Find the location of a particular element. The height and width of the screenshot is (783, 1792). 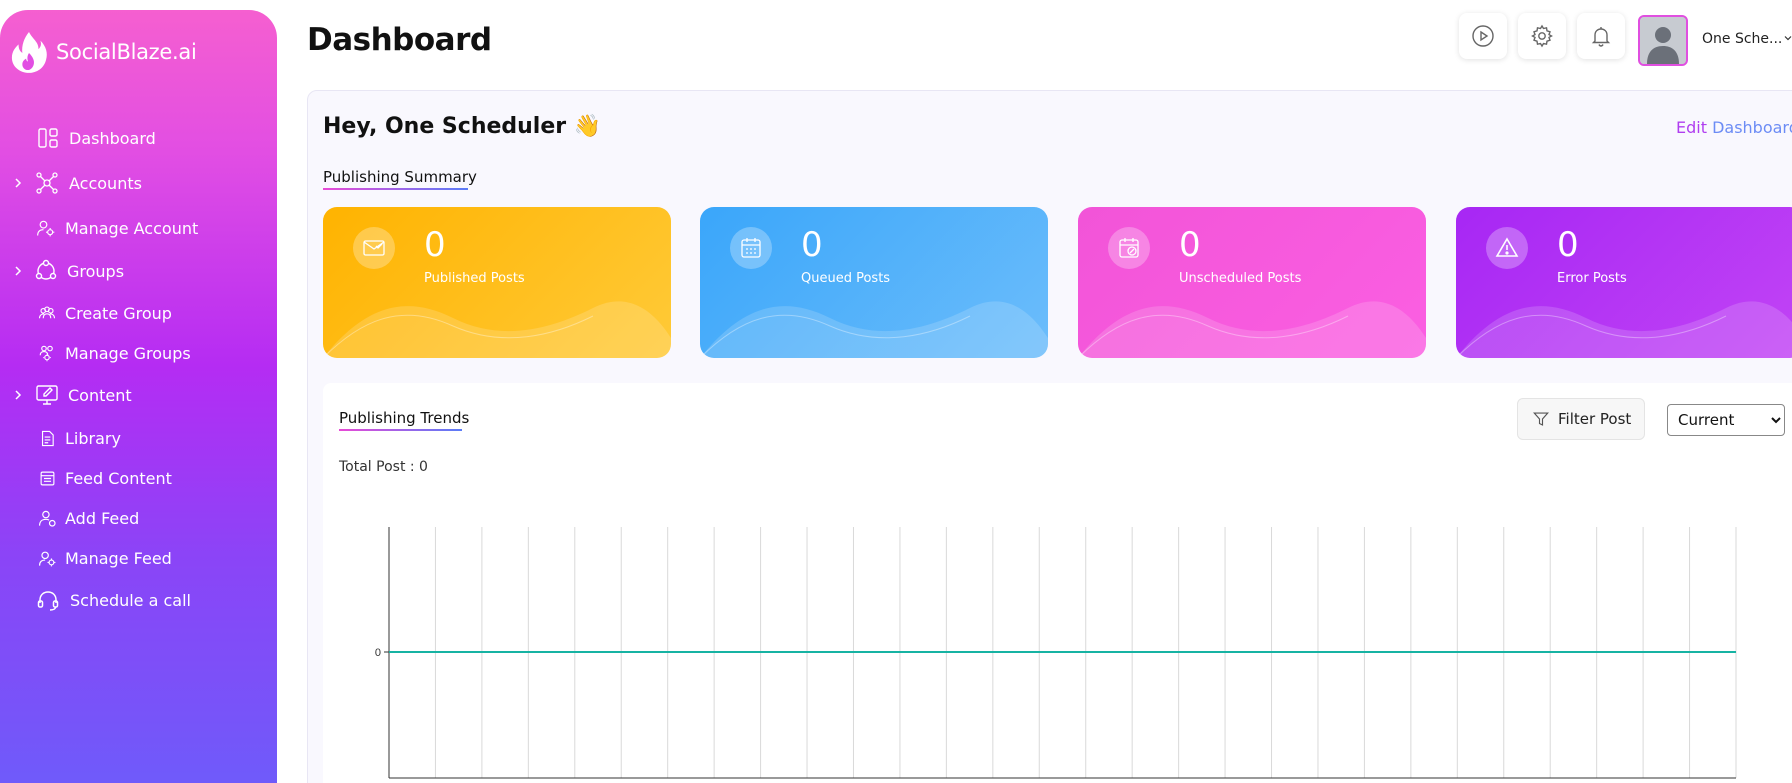

sidebar-item-content: Content is located at coordinates (138, 395).